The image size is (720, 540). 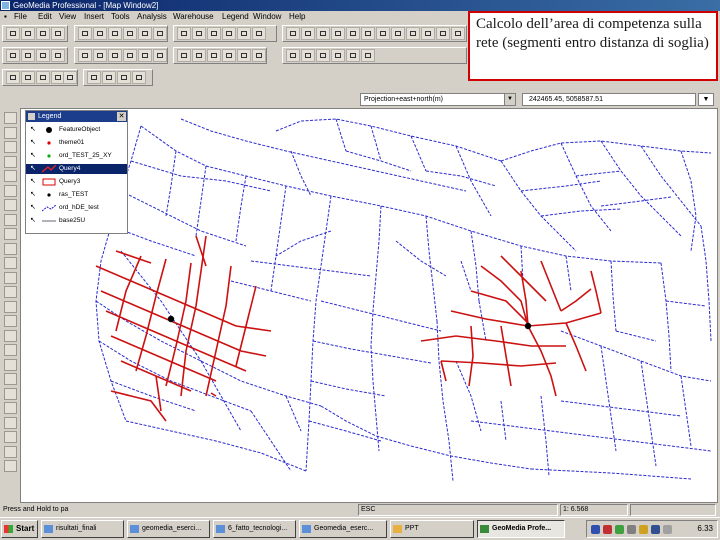 What do you see at coordinates (338, 33) in the screenshot?
I see `grid-button` at bounding box center [338, 33].